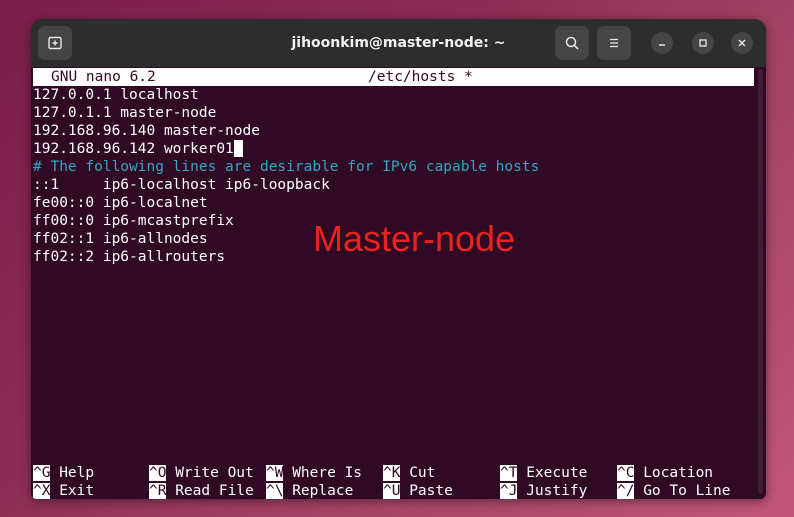 This screenshot has width=794, height=517. I want to click on file-line: 192.168.96.140 master-node, so click(146, 131).